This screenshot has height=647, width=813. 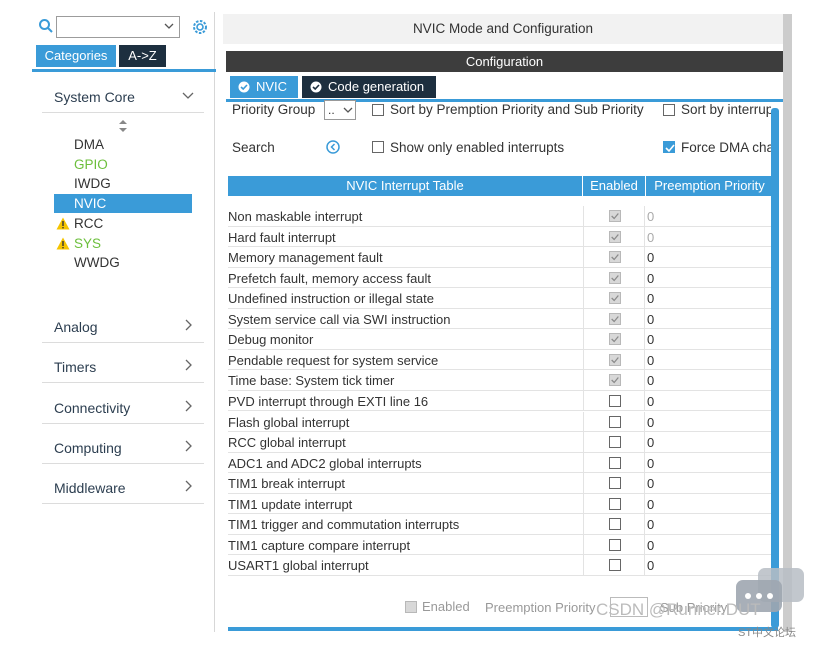 What do you see at coordinates (787, 323) in the screenshot?
I see `outer-scrollbar` at bounding box center [787, 323].